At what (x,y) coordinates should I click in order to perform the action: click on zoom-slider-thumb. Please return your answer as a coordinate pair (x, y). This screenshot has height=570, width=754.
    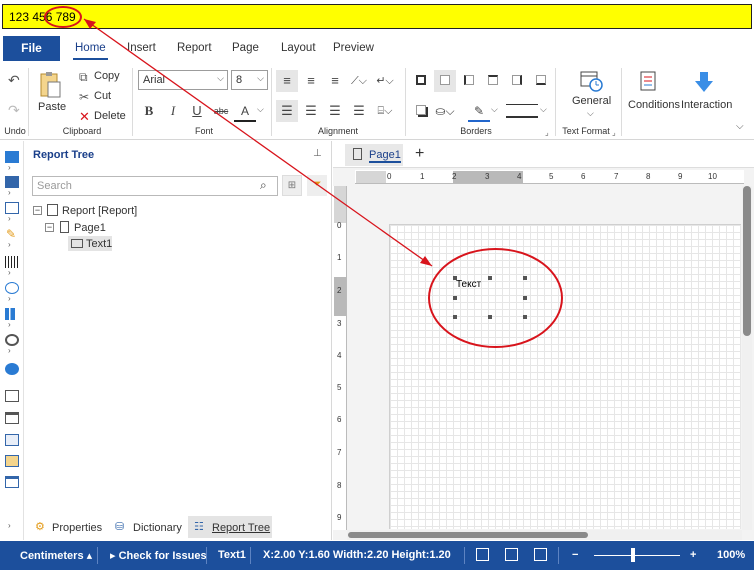
    Looking at the image, I should click on (633, 555).